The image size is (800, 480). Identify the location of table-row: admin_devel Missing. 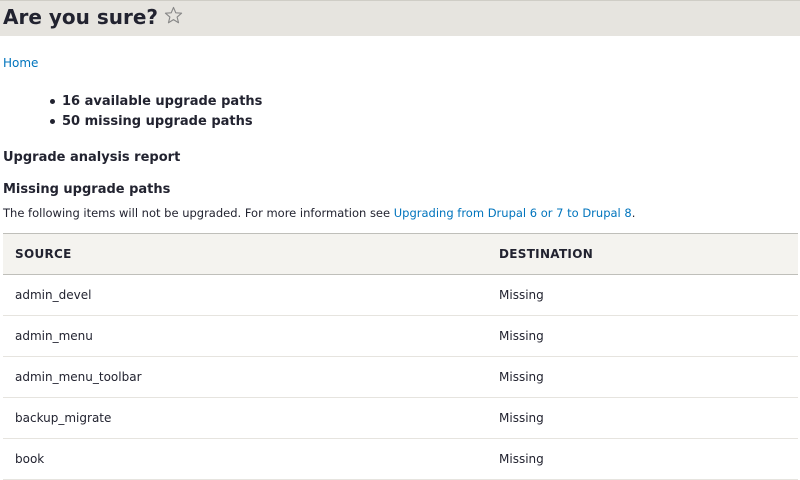
(400, 295).